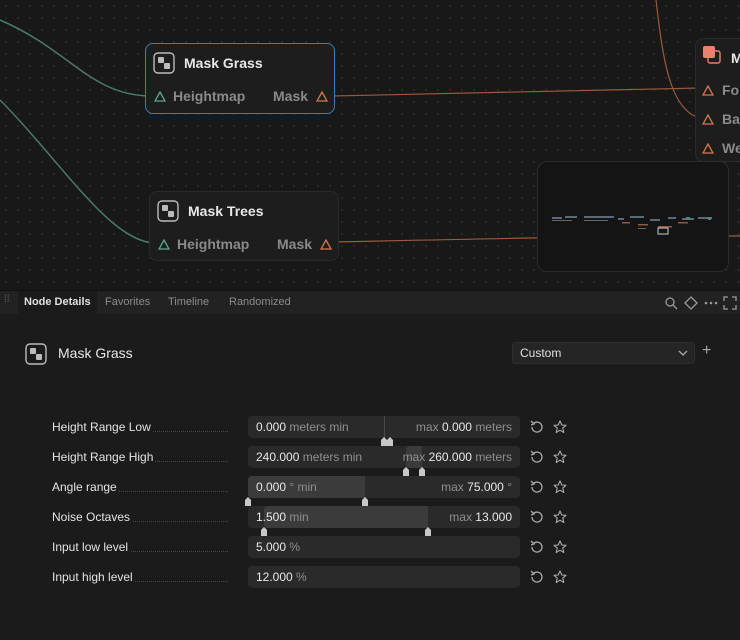  I want to click on min-value-text: 5.000 %, so click(278, 547).